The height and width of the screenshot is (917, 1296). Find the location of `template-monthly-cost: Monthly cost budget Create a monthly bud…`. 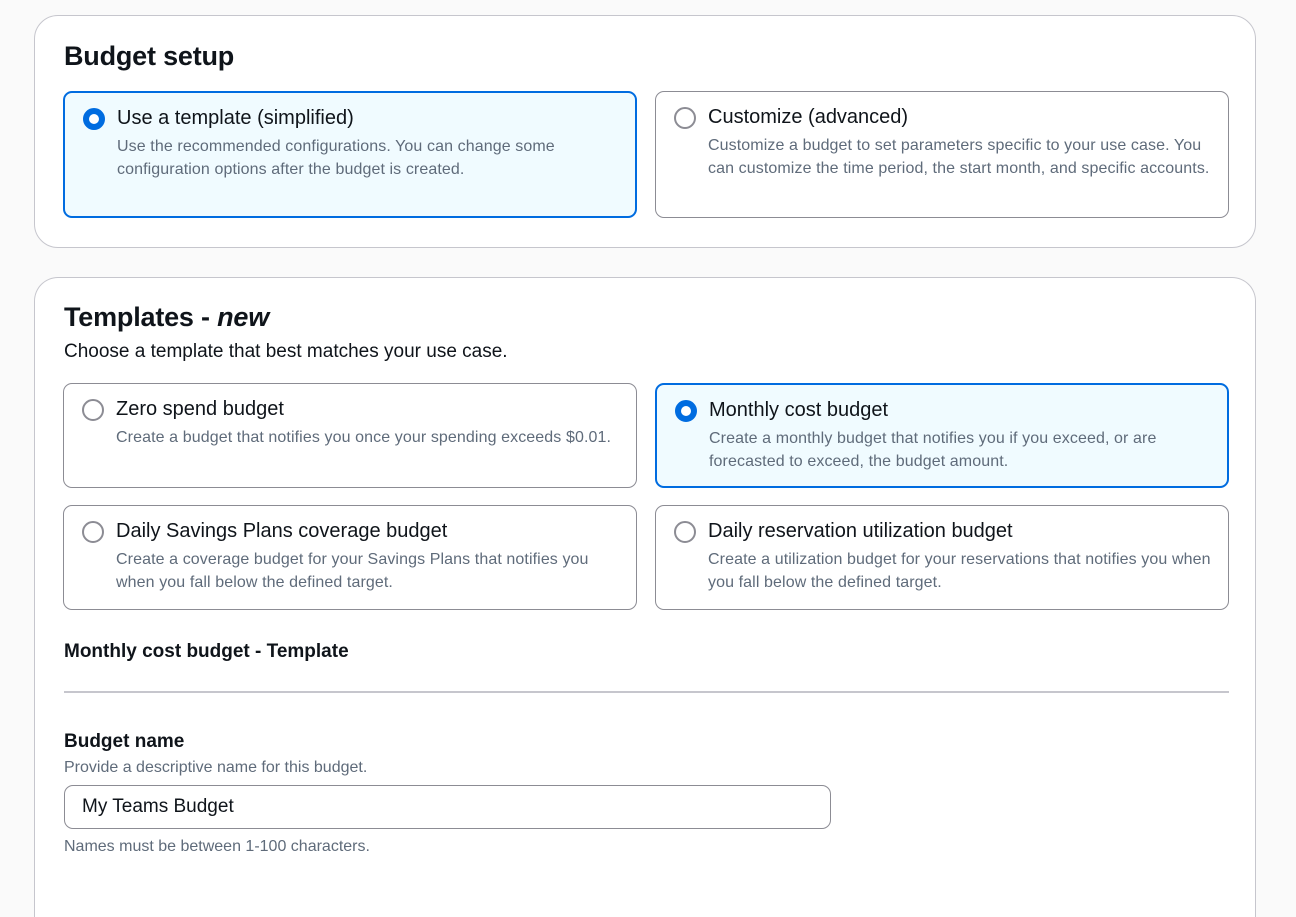

template-monthly-cost: Monthly cost budget Create a monthly bud… is located at coordinates (942, 435).